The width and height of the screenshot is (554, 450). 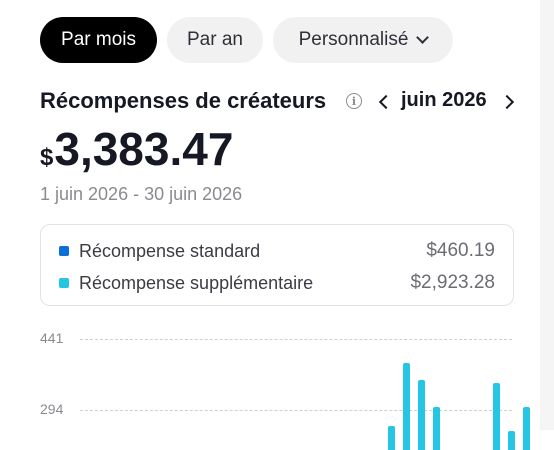 I want to click on total-amount: $ 3,383.47, so click(x=136, y=149).